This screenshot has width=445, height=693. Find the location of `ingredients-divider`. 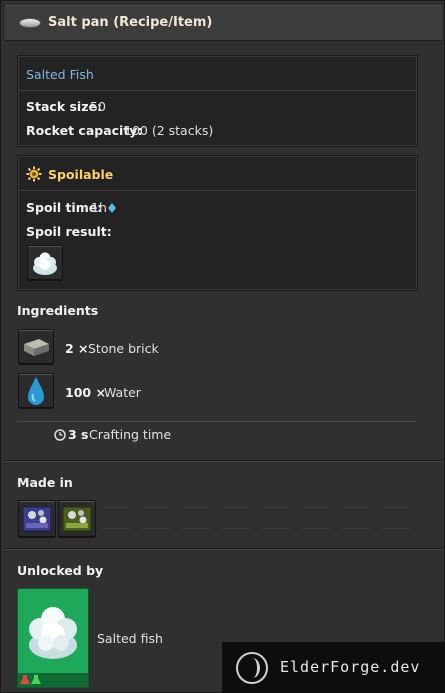

ingredients-divider is located at coordinates (216, 421).